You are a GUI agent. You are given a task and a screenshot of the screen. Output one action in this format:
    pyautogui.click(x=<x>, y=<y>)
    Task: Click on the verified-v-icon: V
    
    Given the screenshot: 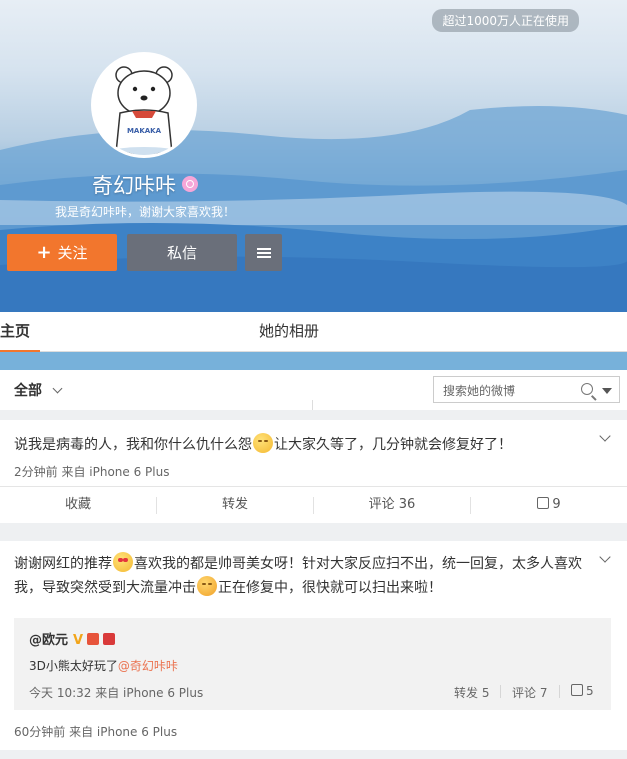 What is the action you would take?
    pyautogui.click(x=78, y=640)
    